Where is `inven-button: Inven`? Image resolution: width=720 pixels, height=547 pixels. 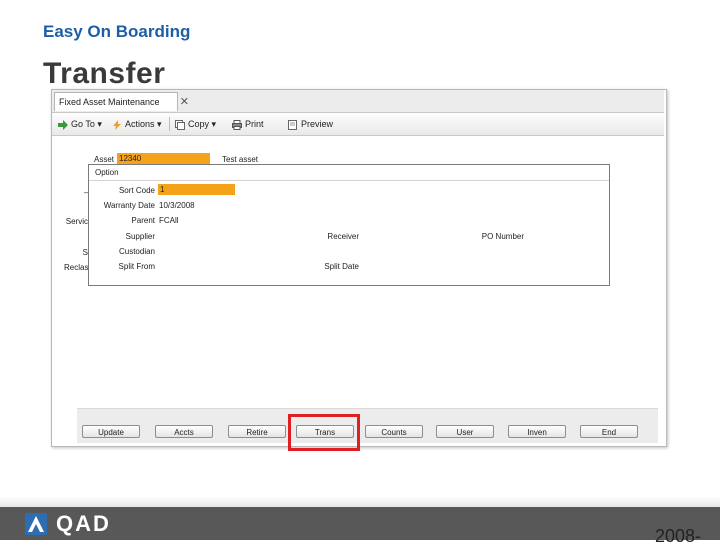 inven-button: Inven is located at coordinates (537, 431).